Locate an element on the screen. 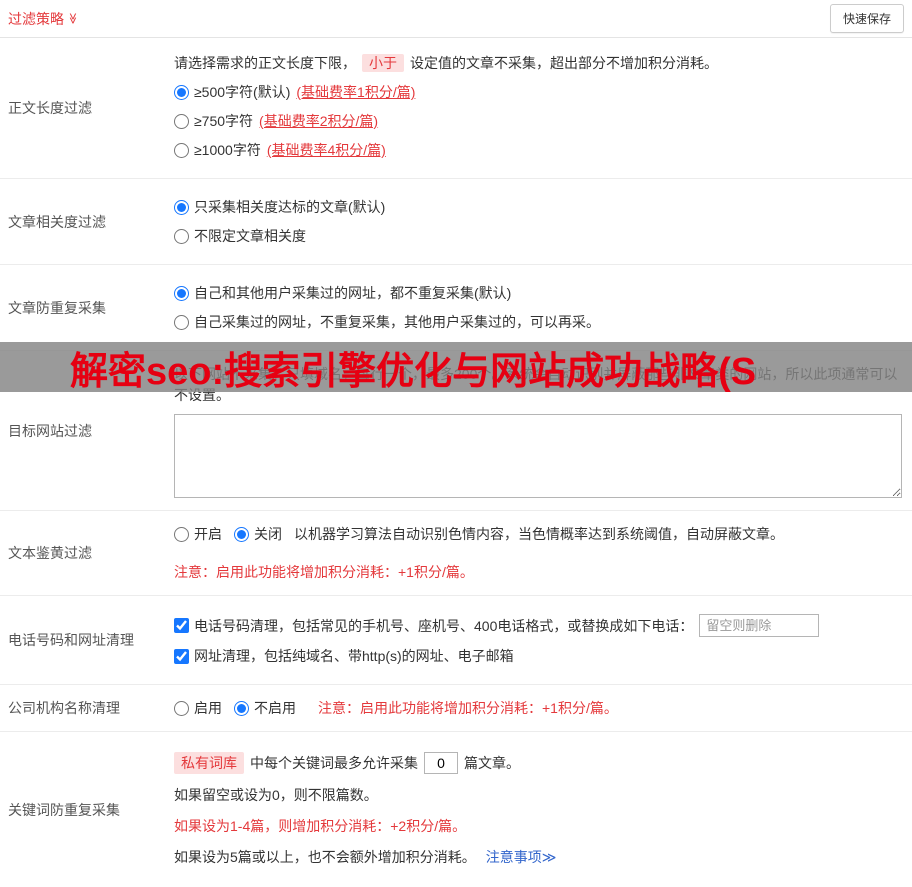 This screenshot has width=912, height=887. keyword-five-plus-line: 如果设为5篇或以上，也不会额外增加积分消耗。 注意事项≫ is located at coordinates (538, 857).